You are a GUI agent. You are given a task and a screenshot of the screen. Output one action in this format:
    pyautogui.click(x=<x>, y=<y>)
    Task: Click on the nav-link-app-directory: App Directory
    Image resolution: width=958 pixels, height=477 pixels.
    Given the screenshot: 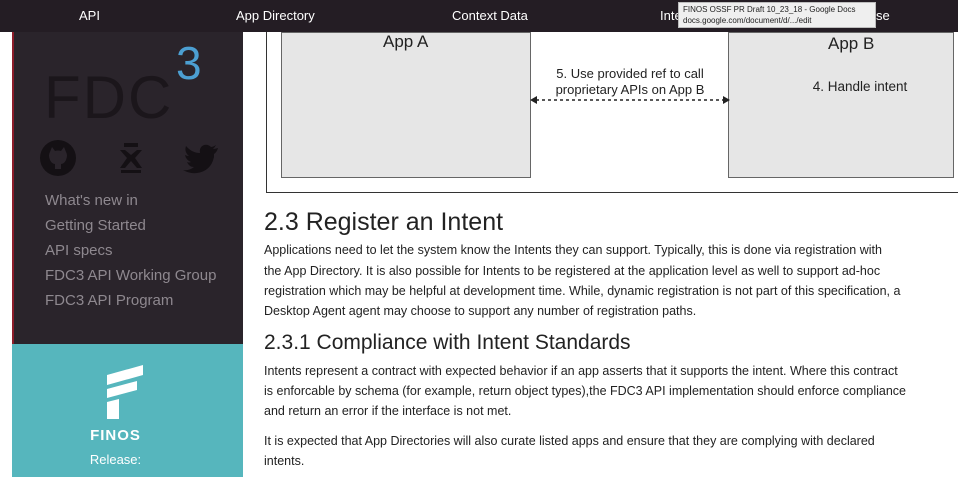 What is the action you would take?
    pyautogui.click(x=275, y=15)
    